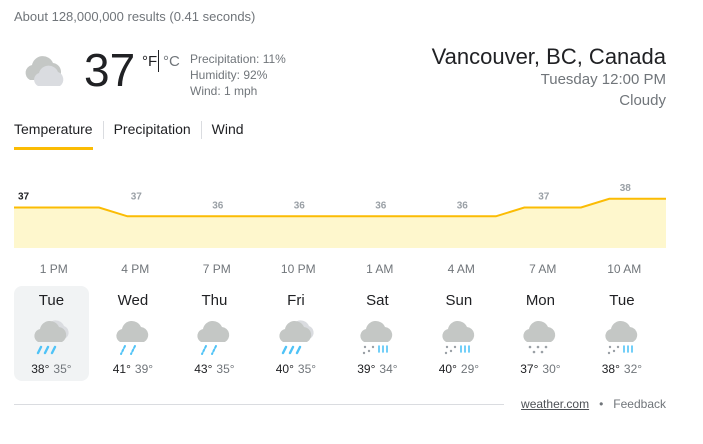  What do you see at coordinates (121, 369) in the screenshot?
I see `high-temperature: 41°` at bounding box center [121, 369].